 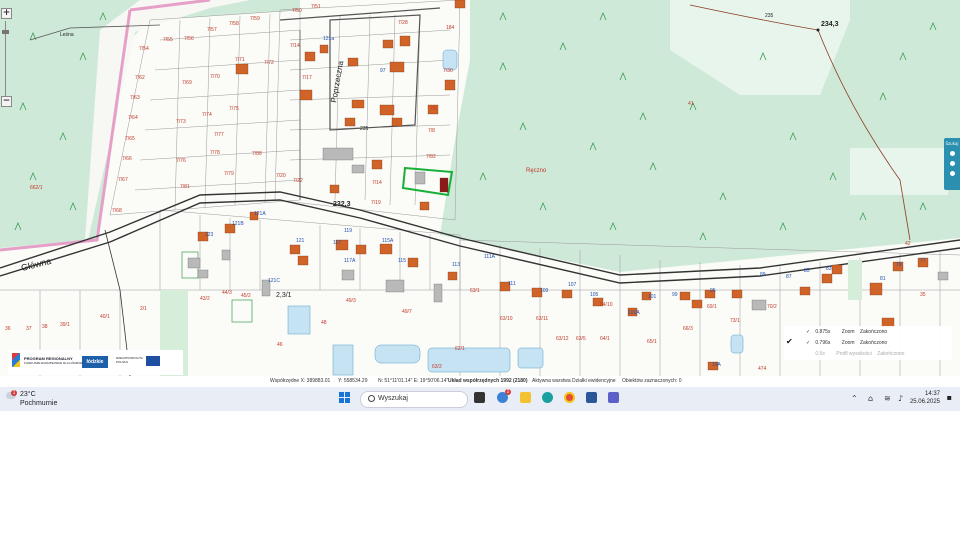 I want to click on svg-text: 111, so click(x=512, y=284).